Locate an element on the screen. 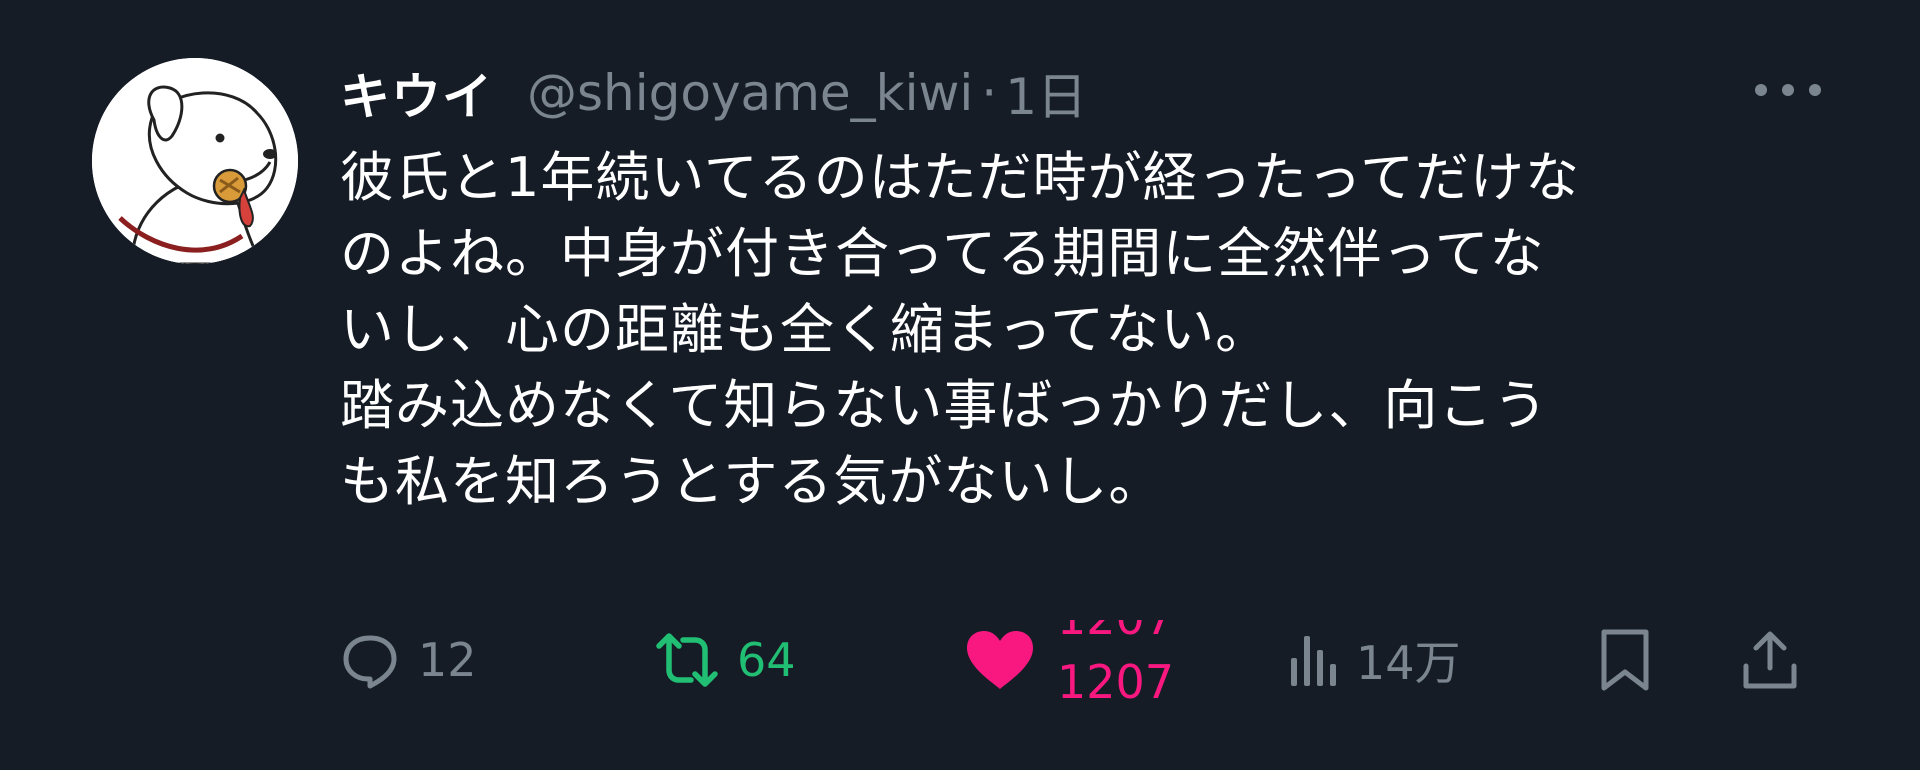  retweet-icon is located at coordinates (687, 660).